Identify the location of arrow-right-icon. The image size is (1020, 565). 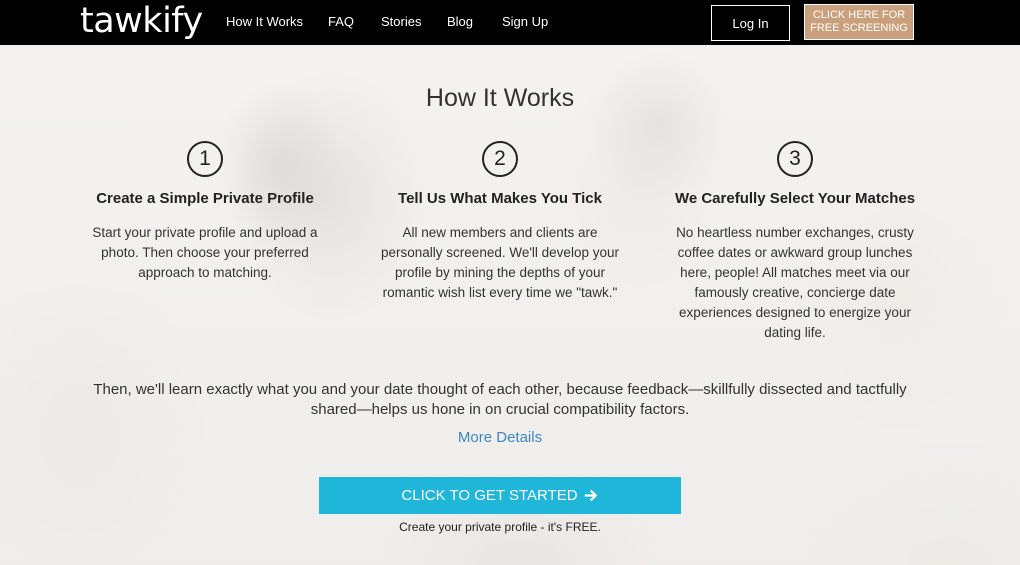
(590, 495).